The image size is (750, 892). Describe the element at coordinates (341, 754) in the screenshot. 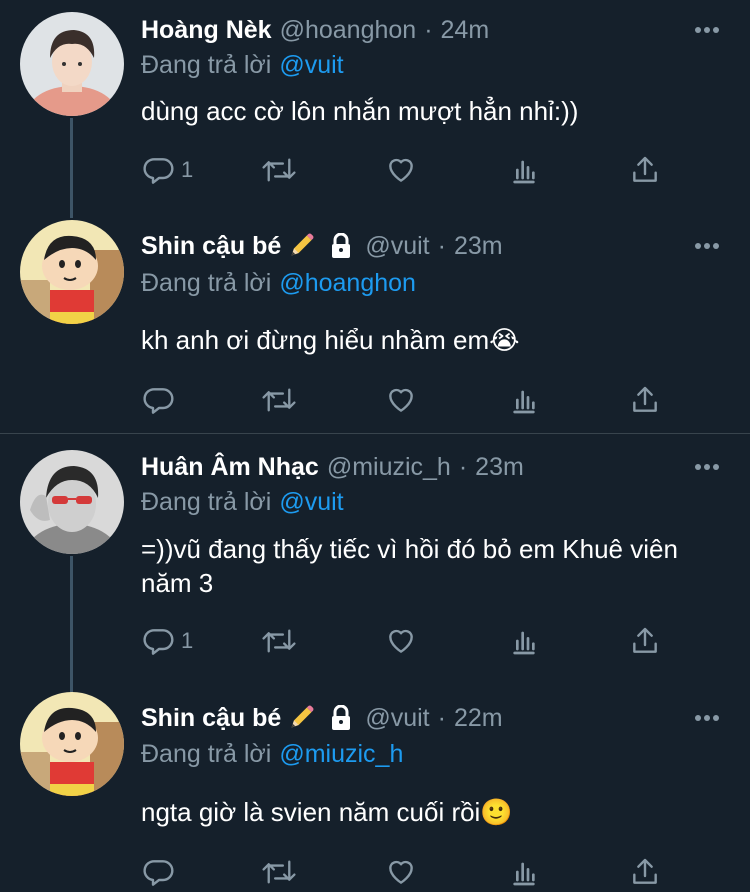

I see `mention-link: @miuzic_h` at that location.